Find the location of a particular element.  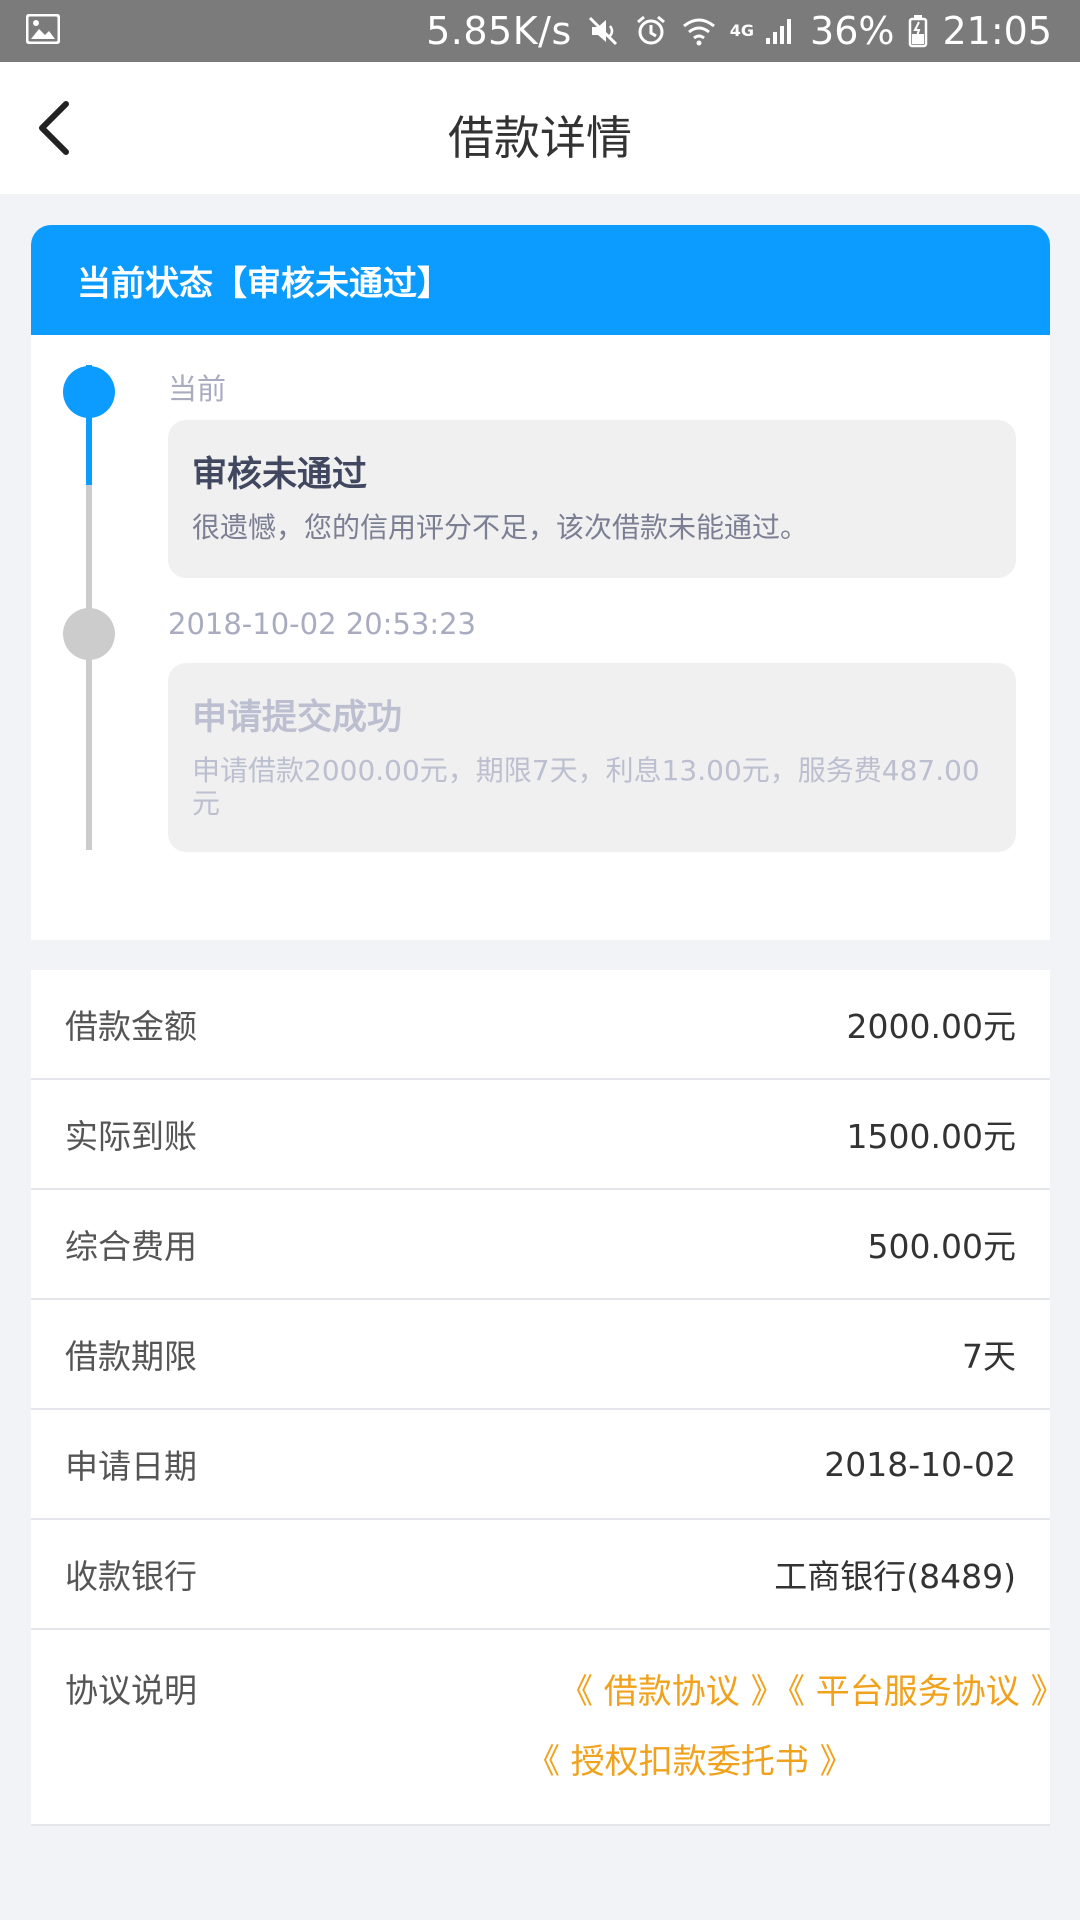

detail-value: 1500.00元 is located at coordinates (931, 1136).